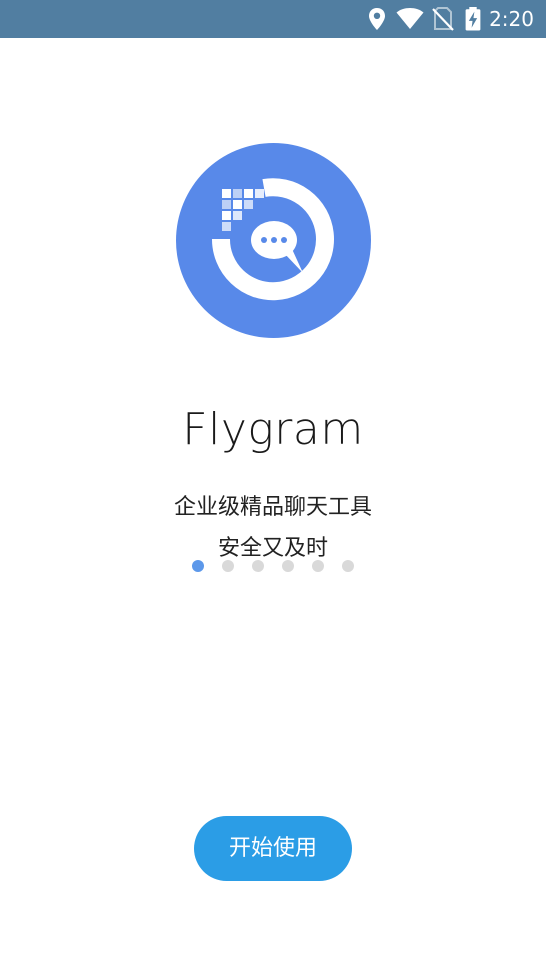 The height and width of the screenshot is (972, 546). Describe the element at coordinates (410, 18) in the screenshot. I see `wifi-icon` at that location.